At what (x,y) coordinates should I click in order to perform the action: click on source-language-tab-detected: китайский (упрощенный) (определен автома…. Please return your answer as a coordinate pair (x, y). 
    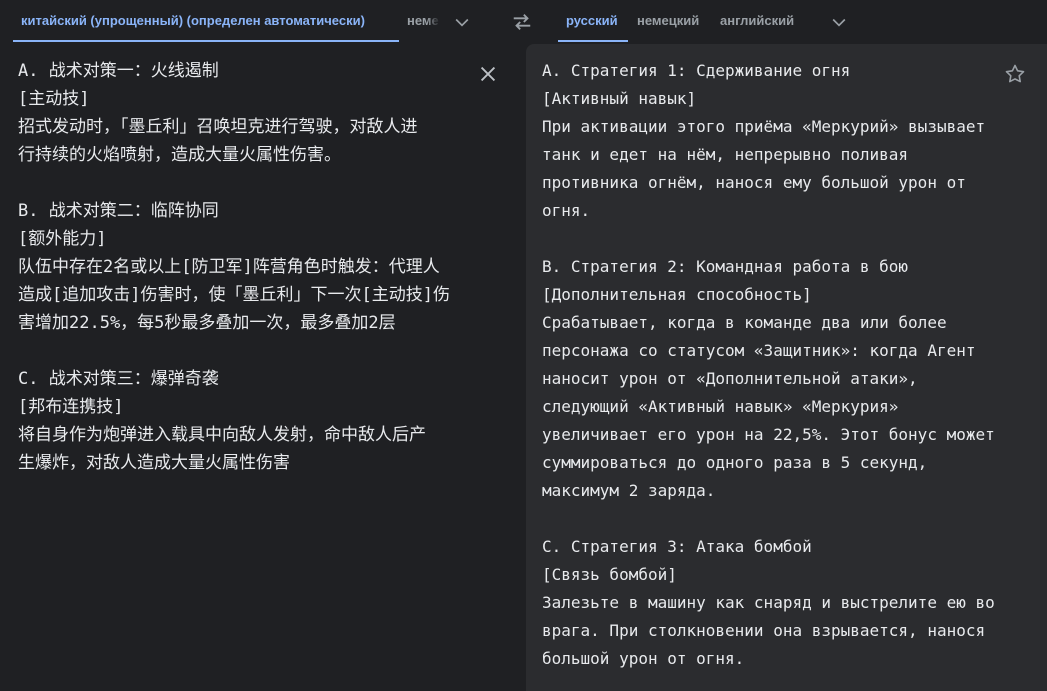
    Looking at the image, I should click on (206, 21).